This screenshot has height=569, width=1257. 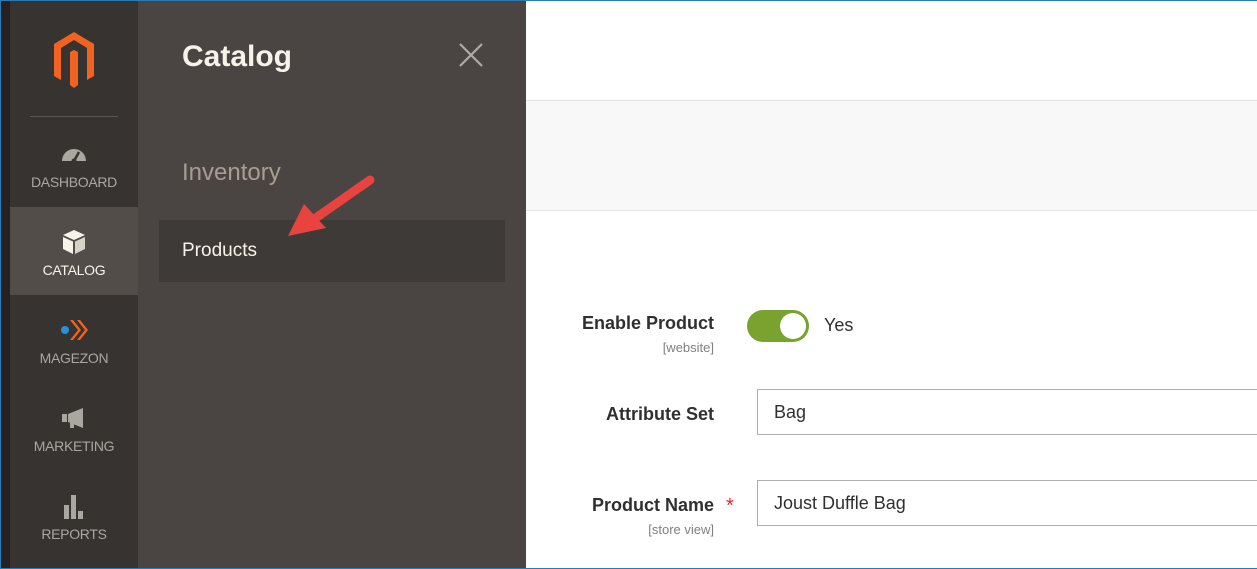 What do you see at coordinates (688, 347) in the screenshot?
I see `field-scope: [website]` at bounding box center [688, 347].